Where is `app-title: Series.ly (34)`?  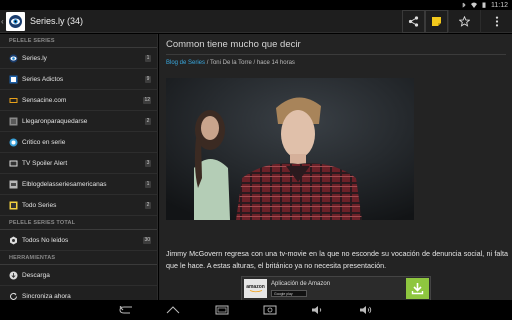 app-title: Series.ly (34) is located at coordinates (57, 21).